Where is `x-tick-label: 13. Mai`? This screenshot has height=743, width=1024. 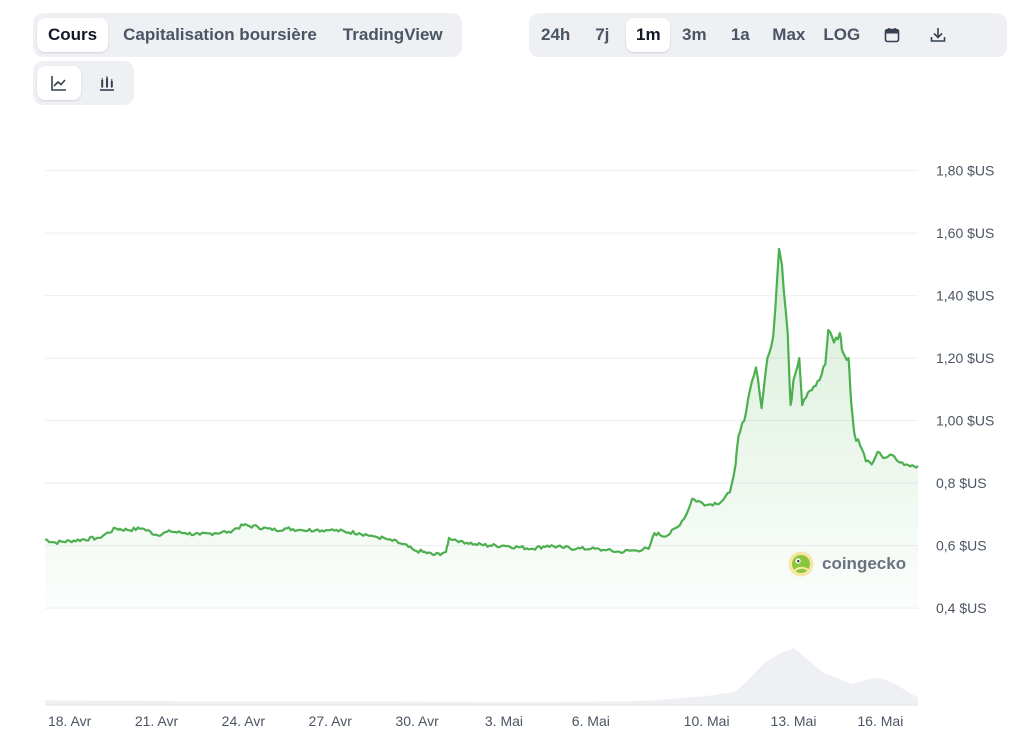 x-tick-label: 13. Mai is located at coordinates (794, 721).